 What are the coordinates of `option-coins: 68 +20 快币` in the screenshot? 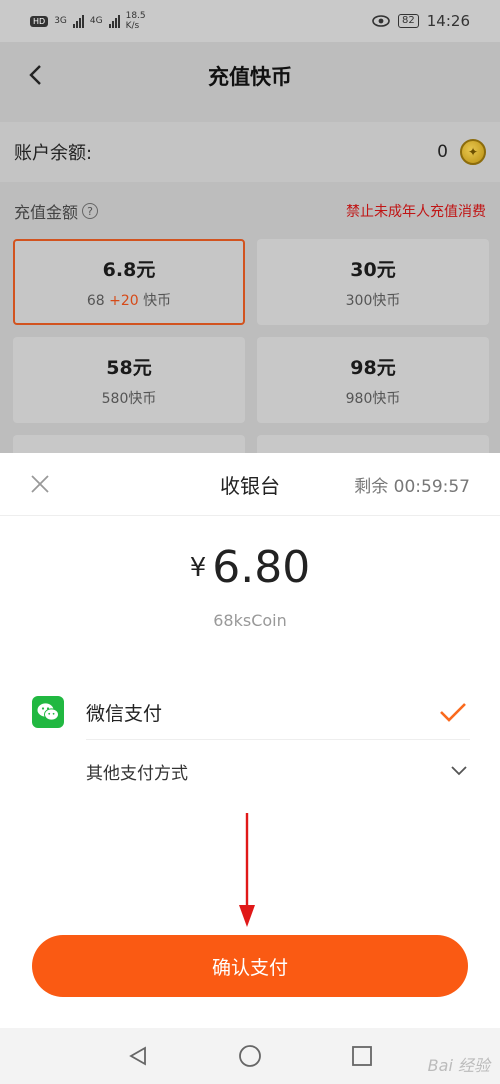 It's located at (129, 300).